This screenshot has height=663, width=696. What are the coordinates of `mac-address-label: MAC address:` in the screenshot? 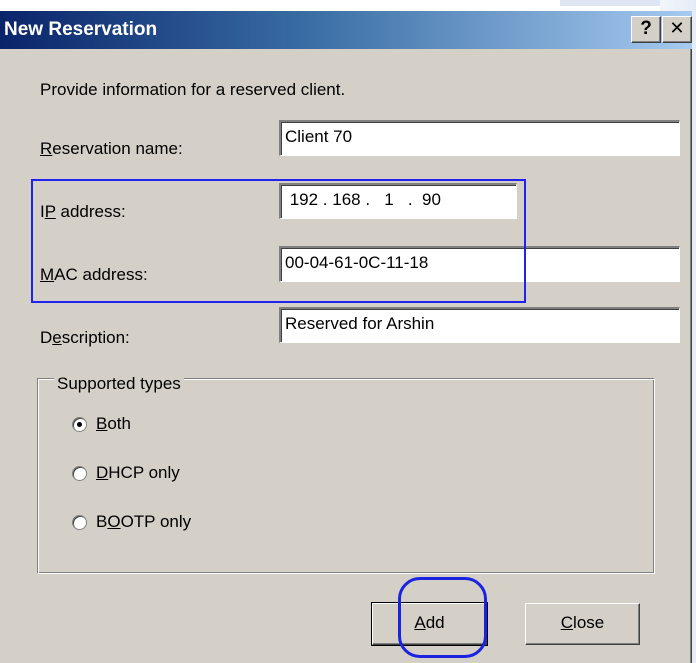 It's located at (94, 274).